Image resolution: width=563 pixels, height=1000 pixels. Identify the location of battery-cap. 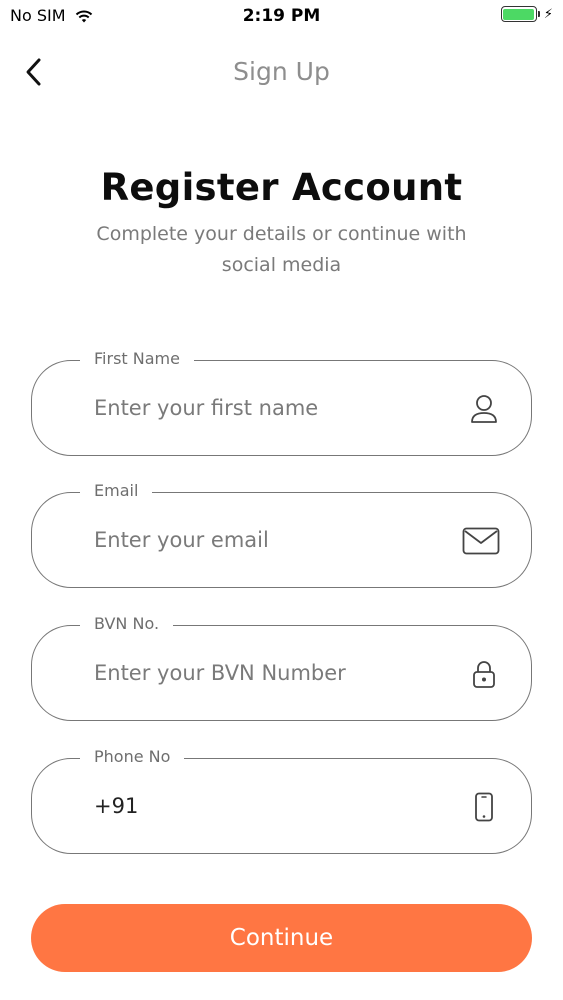
(538, 14).